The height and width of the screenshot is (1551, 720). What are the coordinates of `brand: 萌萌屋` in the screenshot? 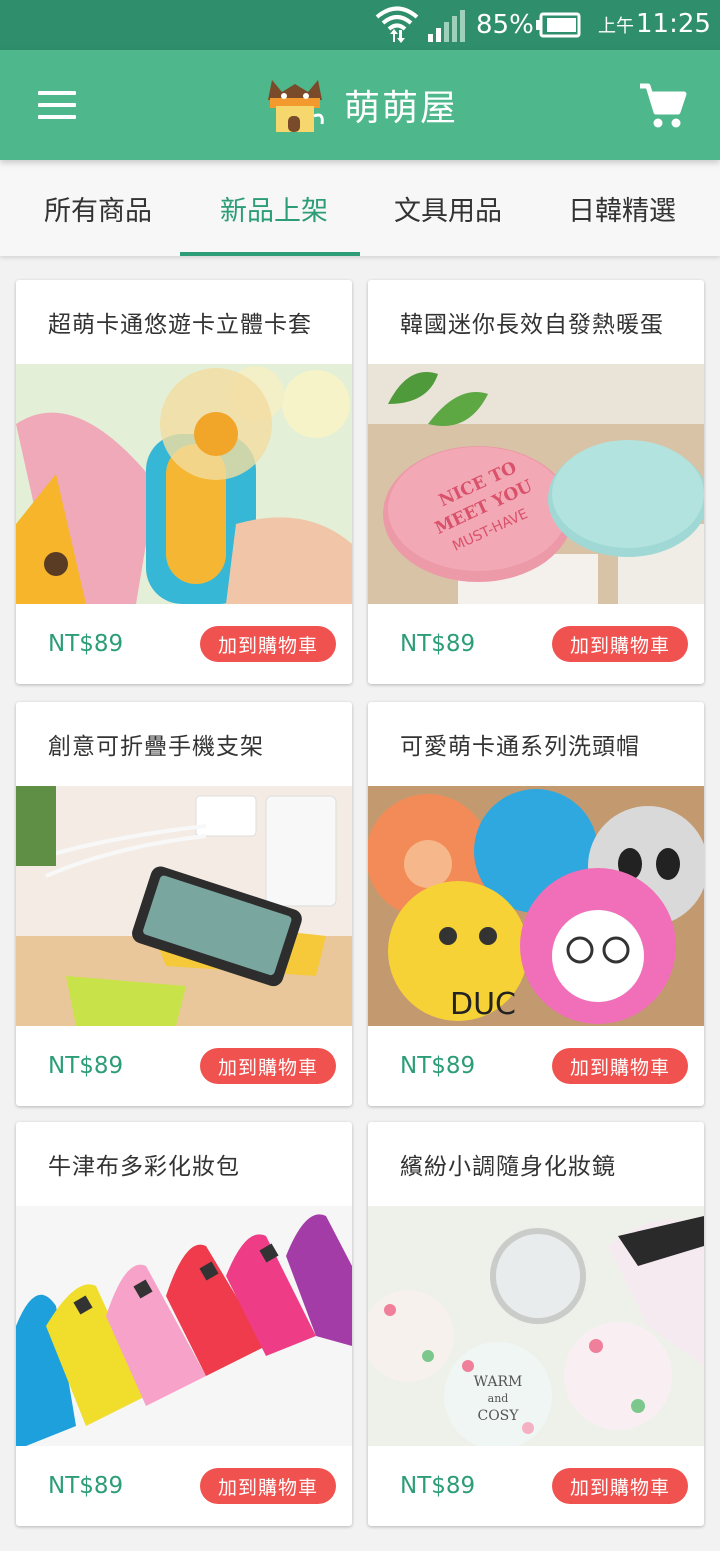 It's located at (360, 105).